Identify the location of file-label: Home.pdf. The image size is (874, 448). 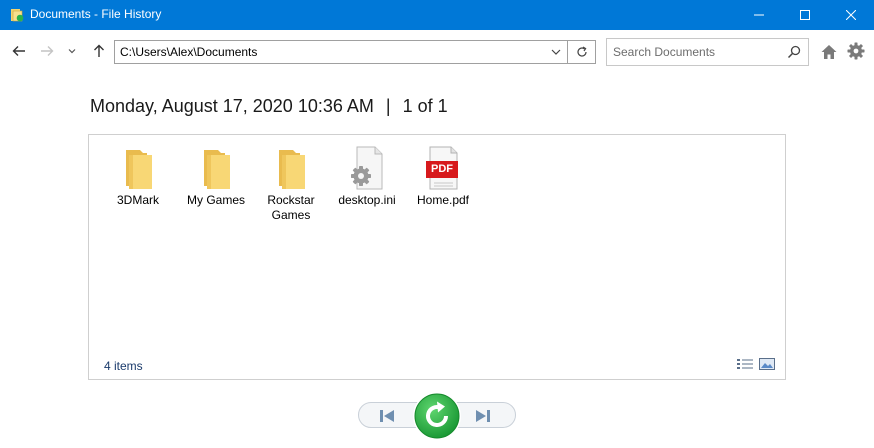
(443, 200).